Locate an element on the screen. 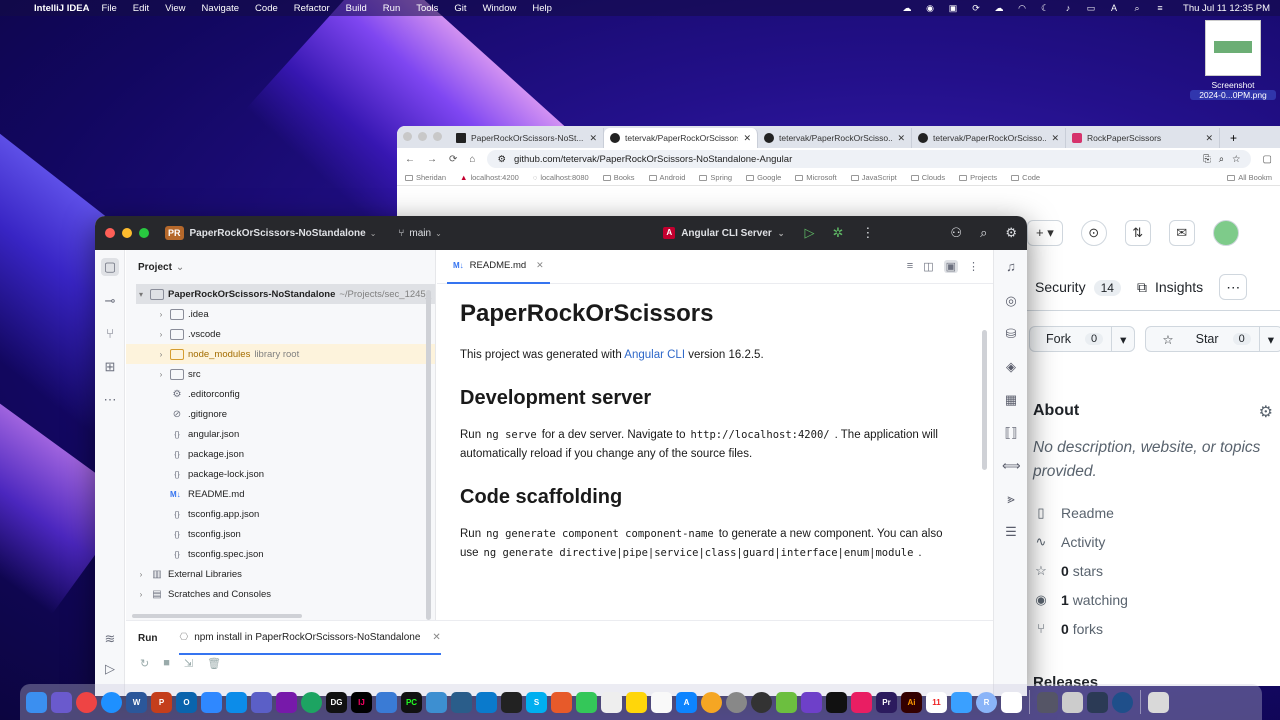 The image size is (1280, 720). teams-icon is located at coordinates (261, 702).